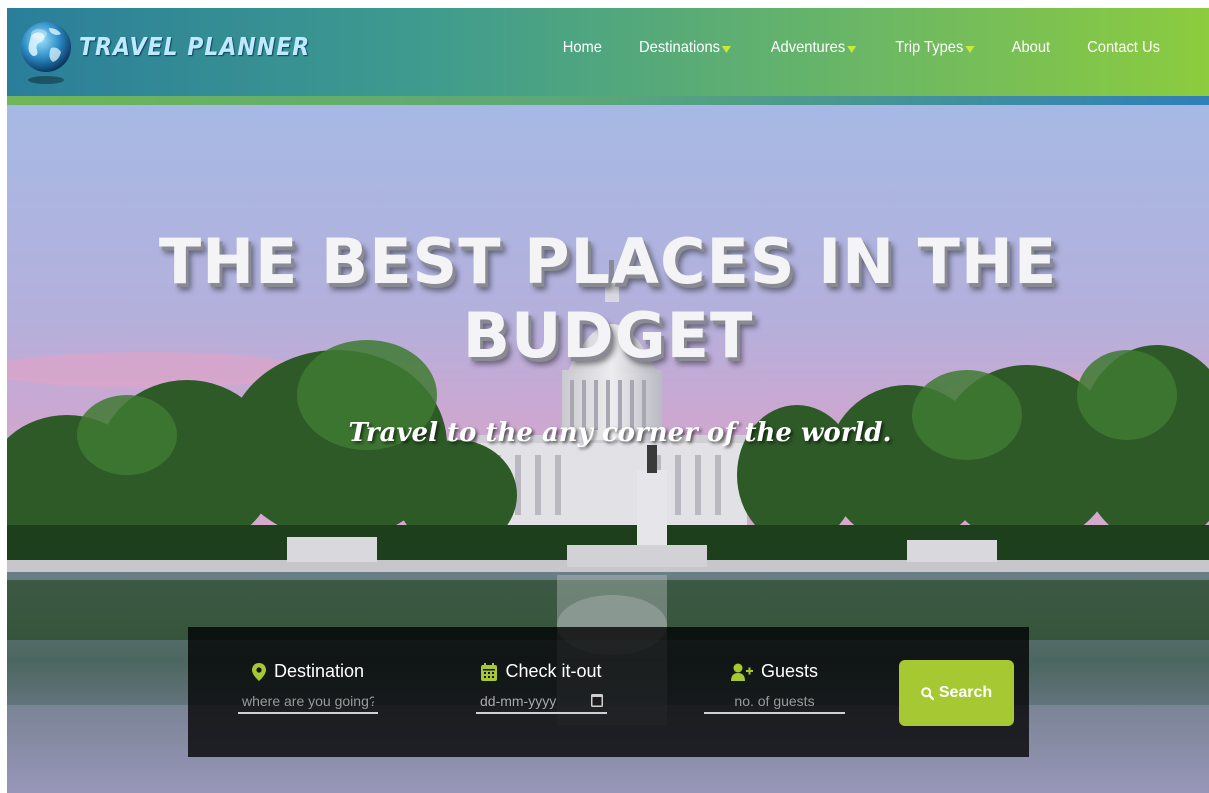 The height and width of the screenshot is (793, 1209). What do you see at coordinates (608, 100) in the screenshot?
I see `navbar-stripe` at bounding box center [608, 100].